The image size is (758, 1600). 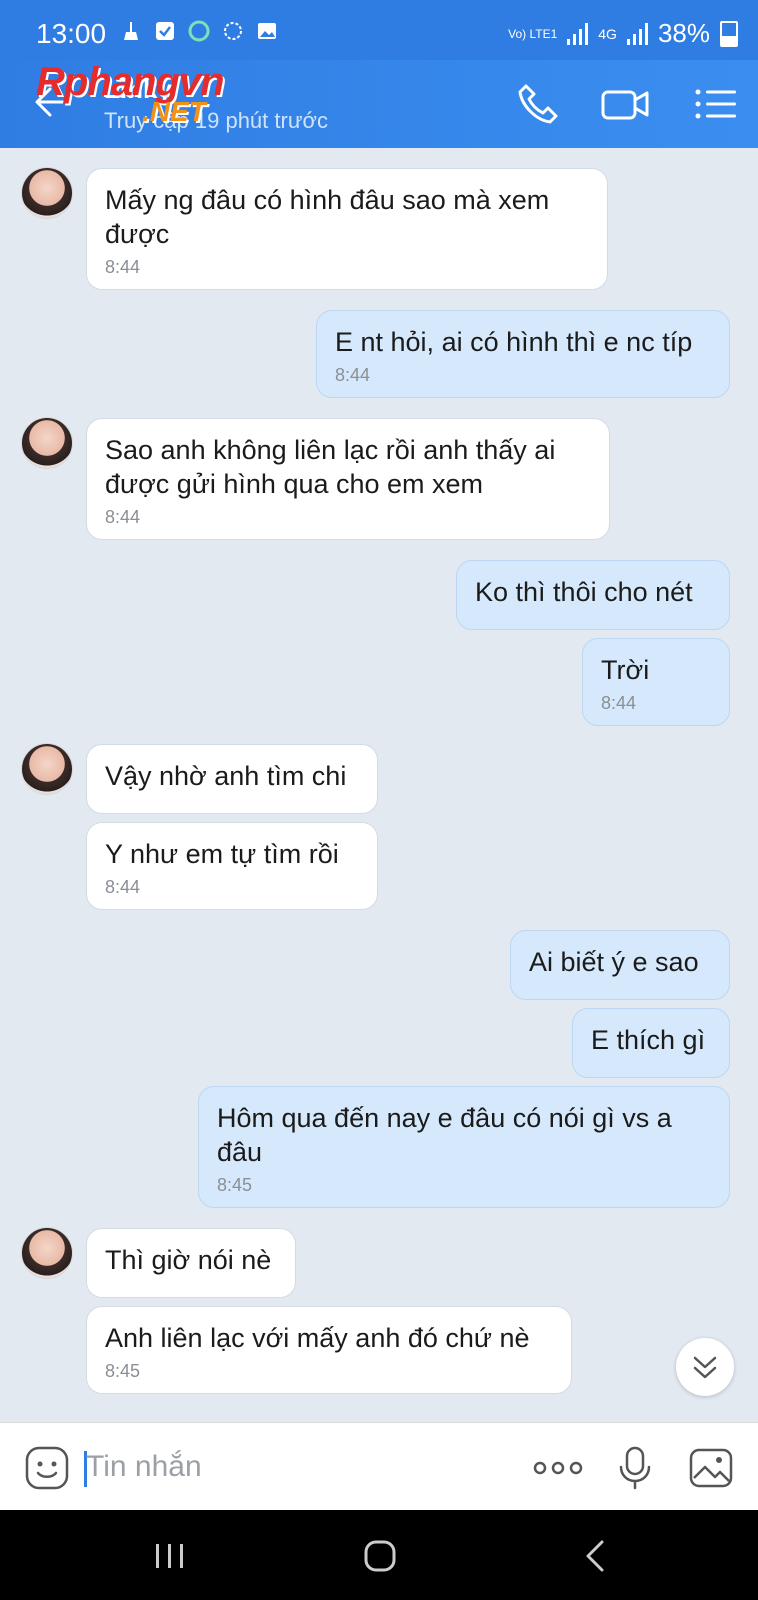 I want to click on gallery-button, so click(x=711, y=1468).